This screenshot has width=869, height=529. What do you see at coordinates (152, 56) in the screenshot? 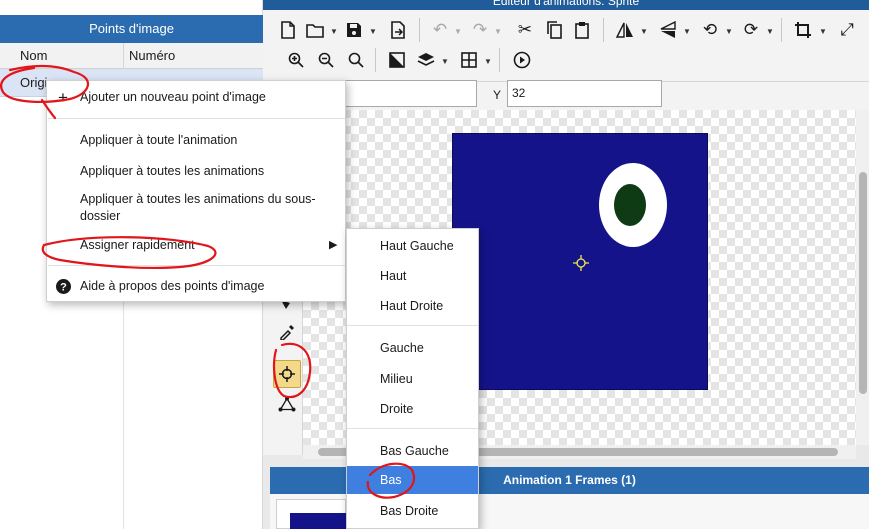
I see `column-header-number: Numéro` at bounding box center [152, 56].